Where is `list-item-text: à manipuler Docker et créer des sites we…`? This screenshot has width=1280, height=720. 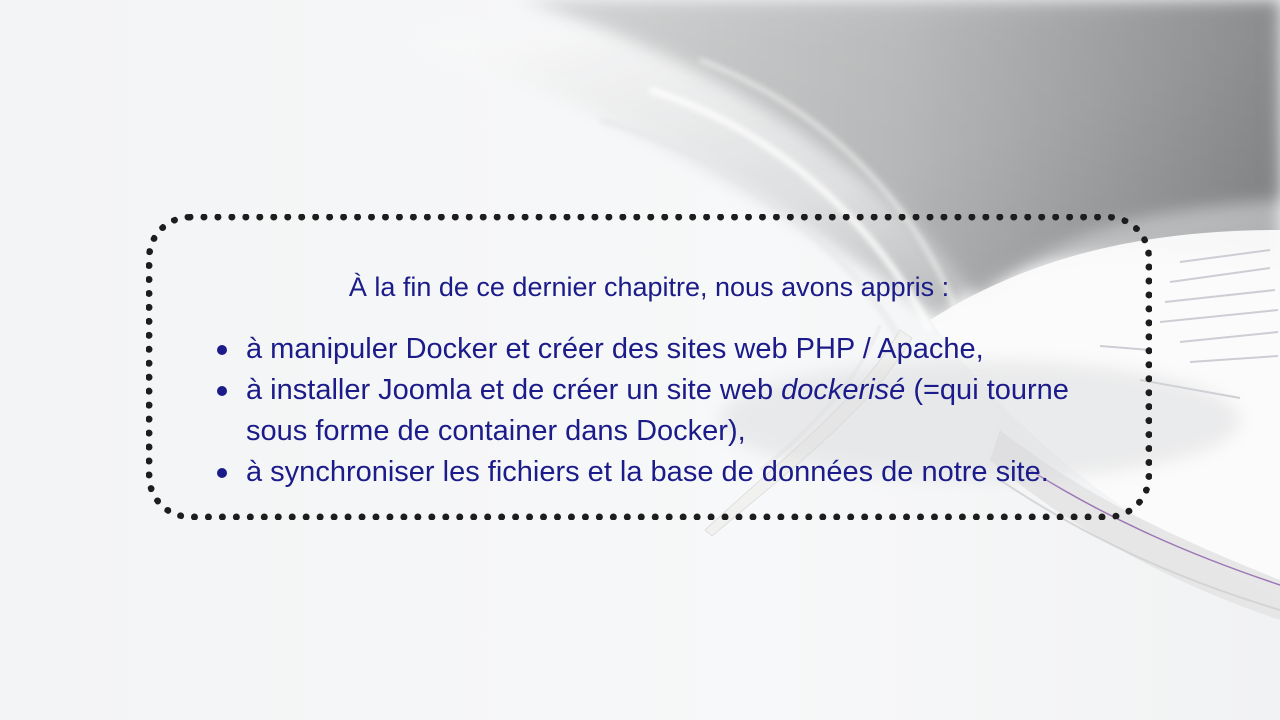 list-item-text: à manipuler Docker et créer des sites we… is located at coordinates (615, 349).